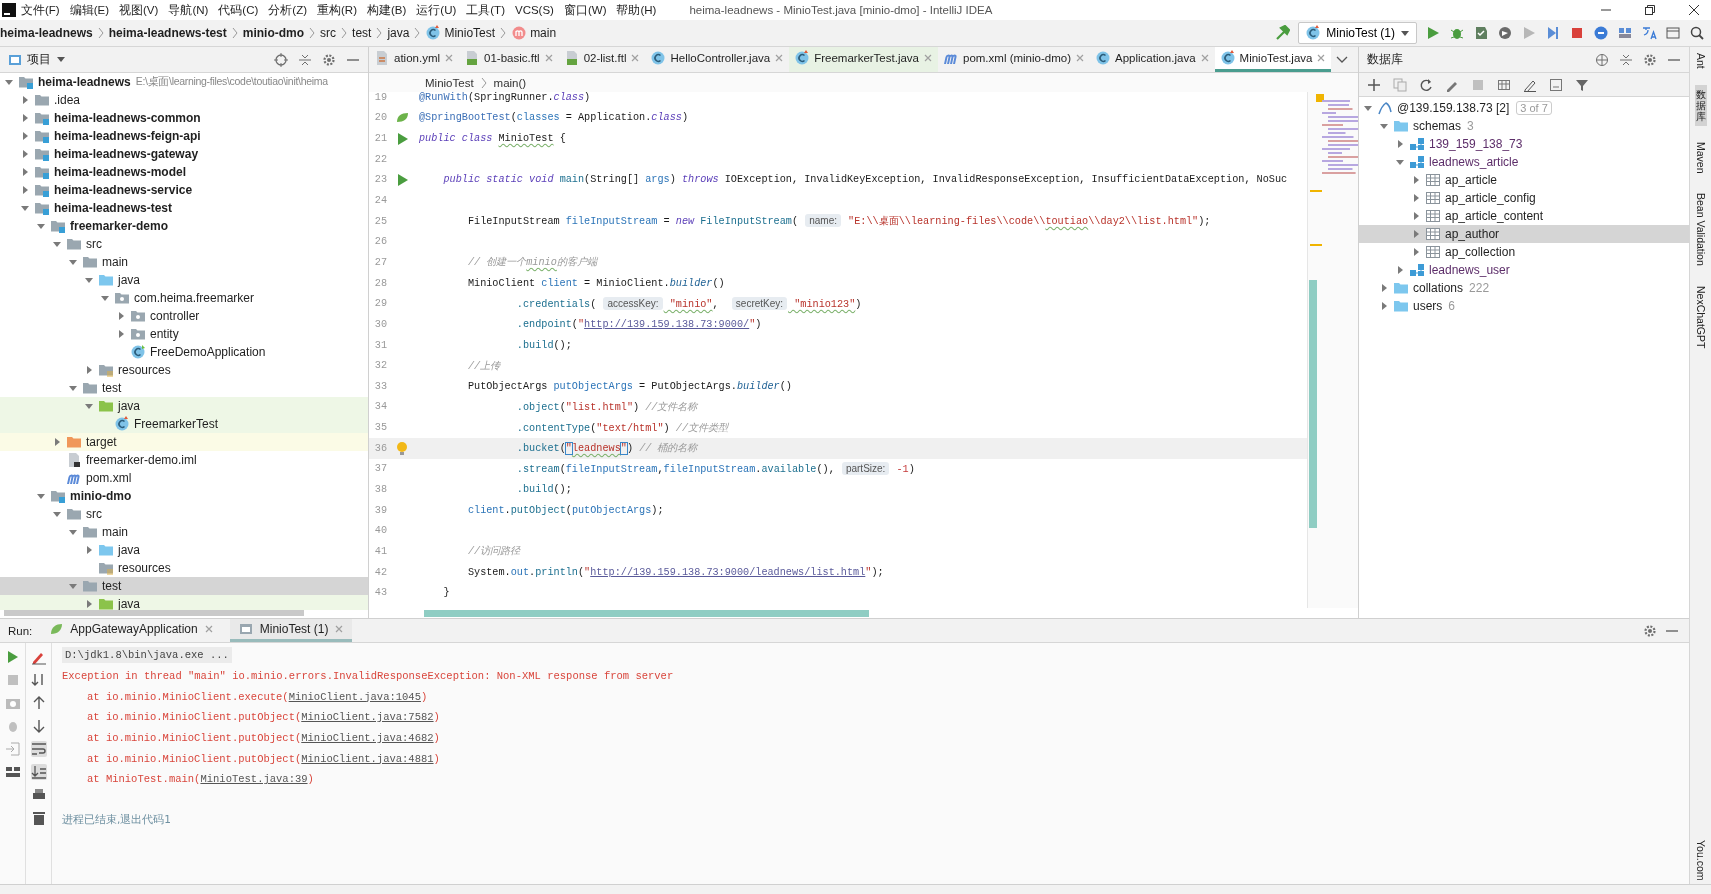 The width and height of the screenshot is (1711, 894). What do you see at coordinates (154, 613) in the screenshot?
I see `scrollbar-thumb` at bounding box center [154, 613].